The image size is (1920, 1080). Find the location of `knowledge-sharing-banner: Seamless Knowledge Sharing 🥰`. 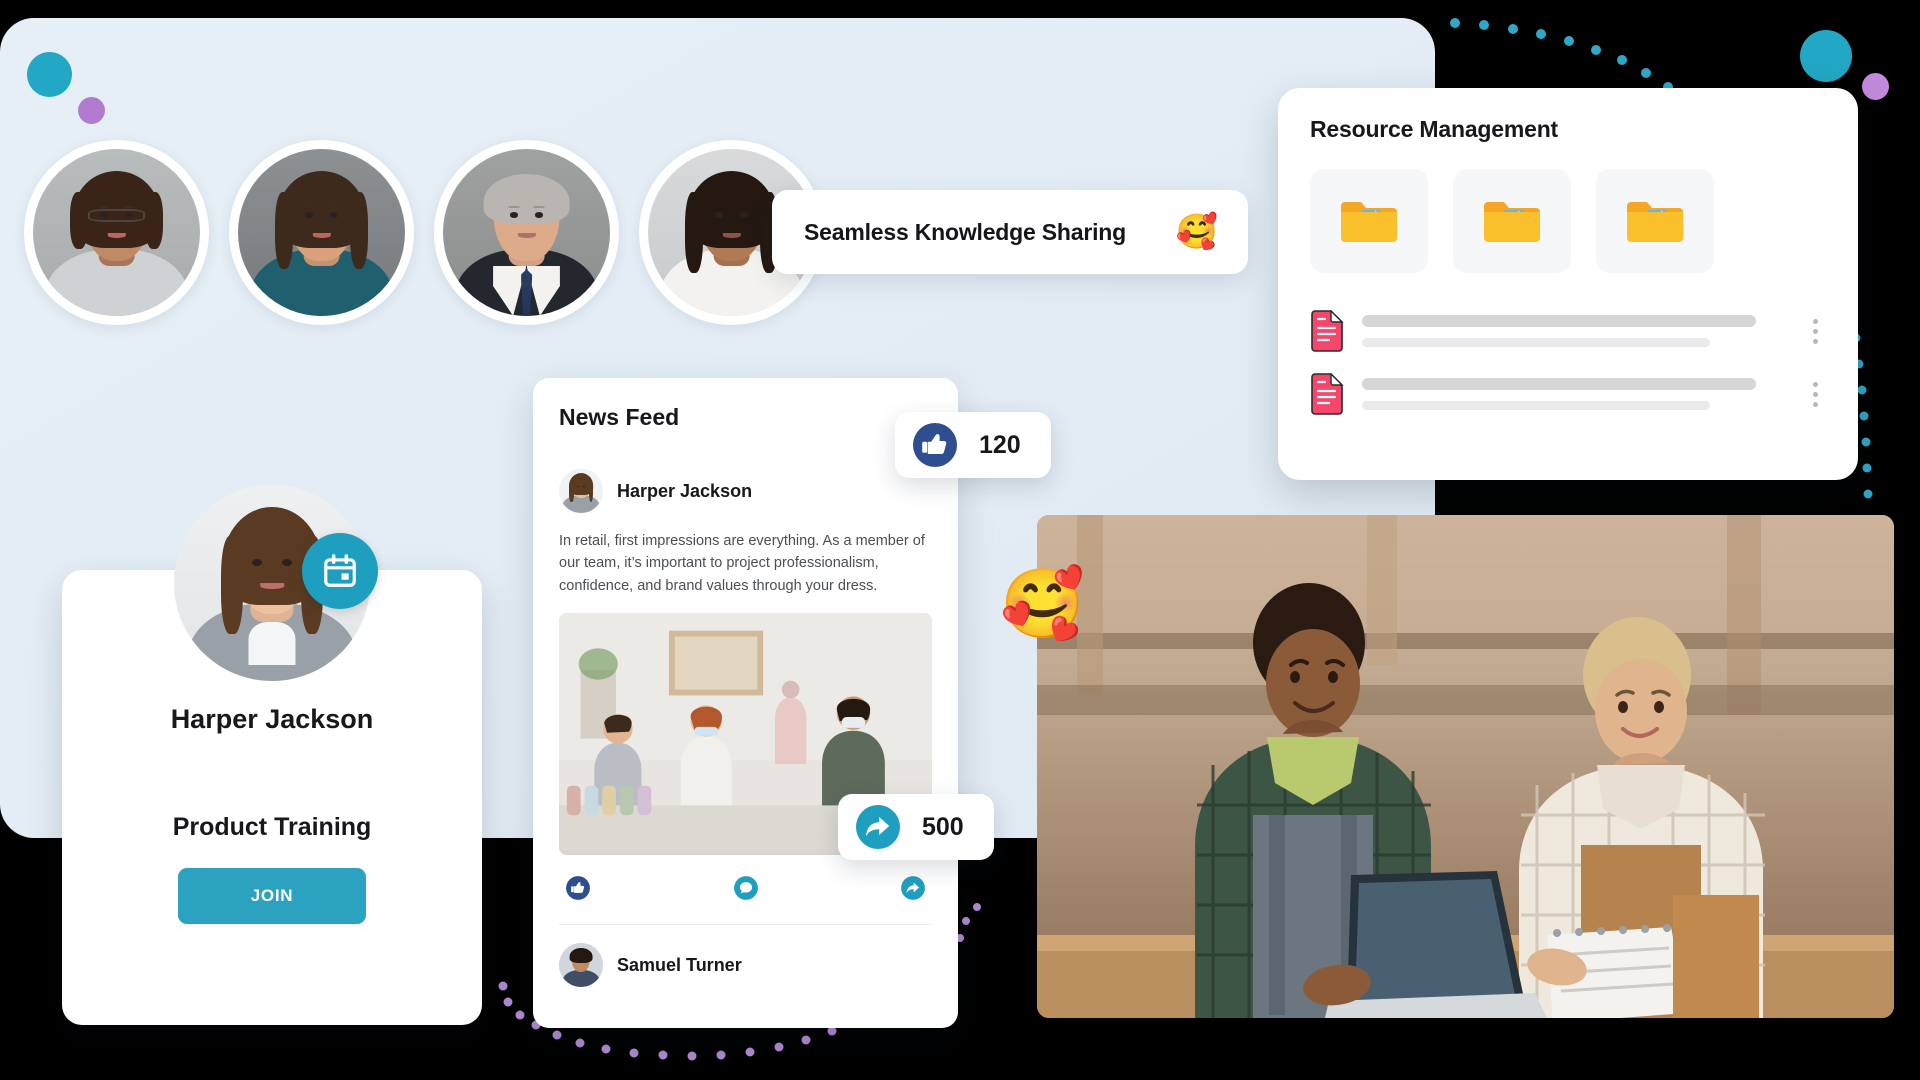

knowledge-sharing-banner: Seamless Knowledge Sharing 🥰 is located at coordinates (1010, 232).